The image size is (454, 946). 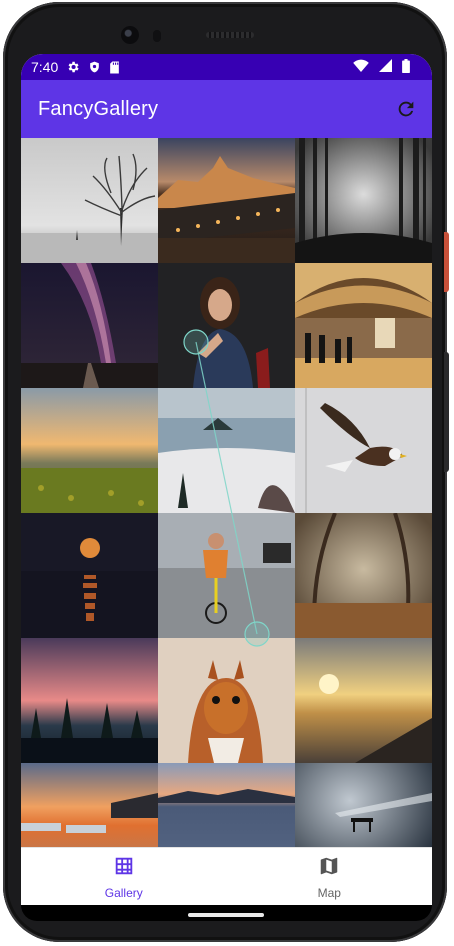 I want to click on shield-icon, so click(x=94, y=67).